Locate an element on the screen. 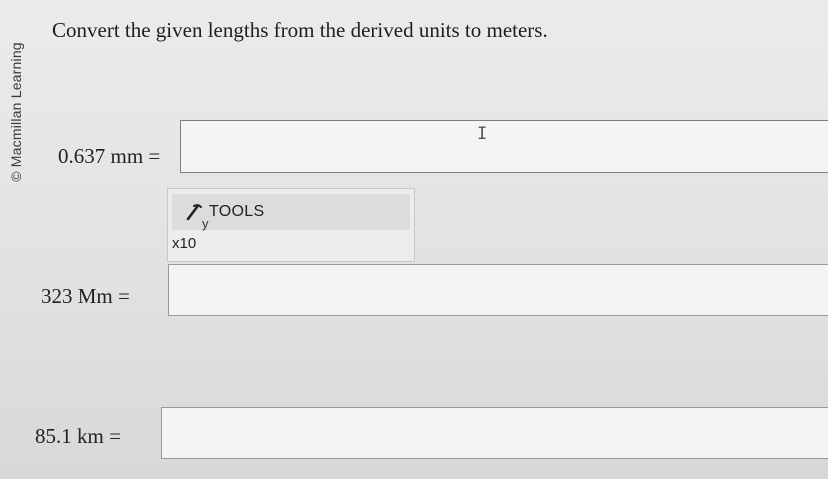  times-ten-button: x10 is located at coordinates (184, 243).